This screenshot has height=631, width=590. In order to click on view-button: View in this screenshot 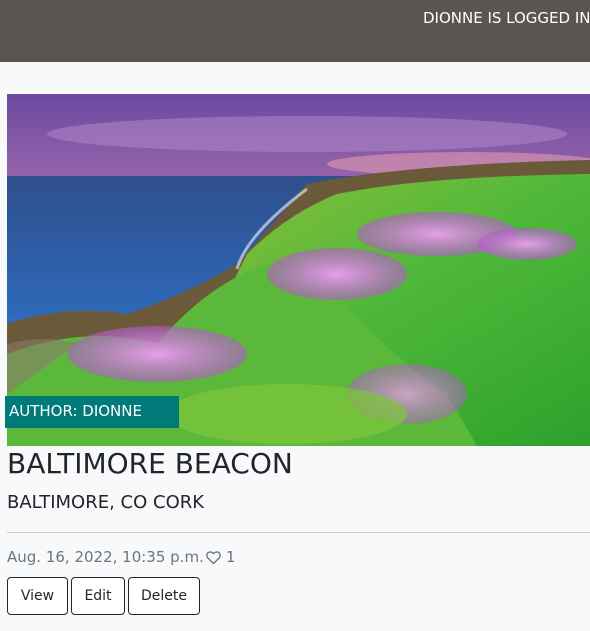, I will do `click(37, 596)`.